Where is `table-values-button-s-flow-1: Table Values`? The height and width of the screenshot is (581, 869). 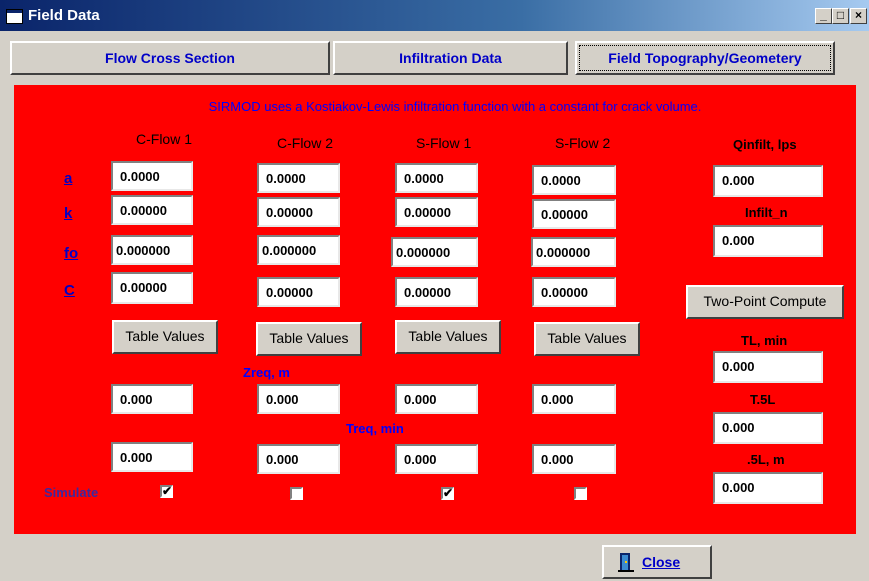 table-values-button-s-flow-1: Table Values is located at coordinates (448, 337).